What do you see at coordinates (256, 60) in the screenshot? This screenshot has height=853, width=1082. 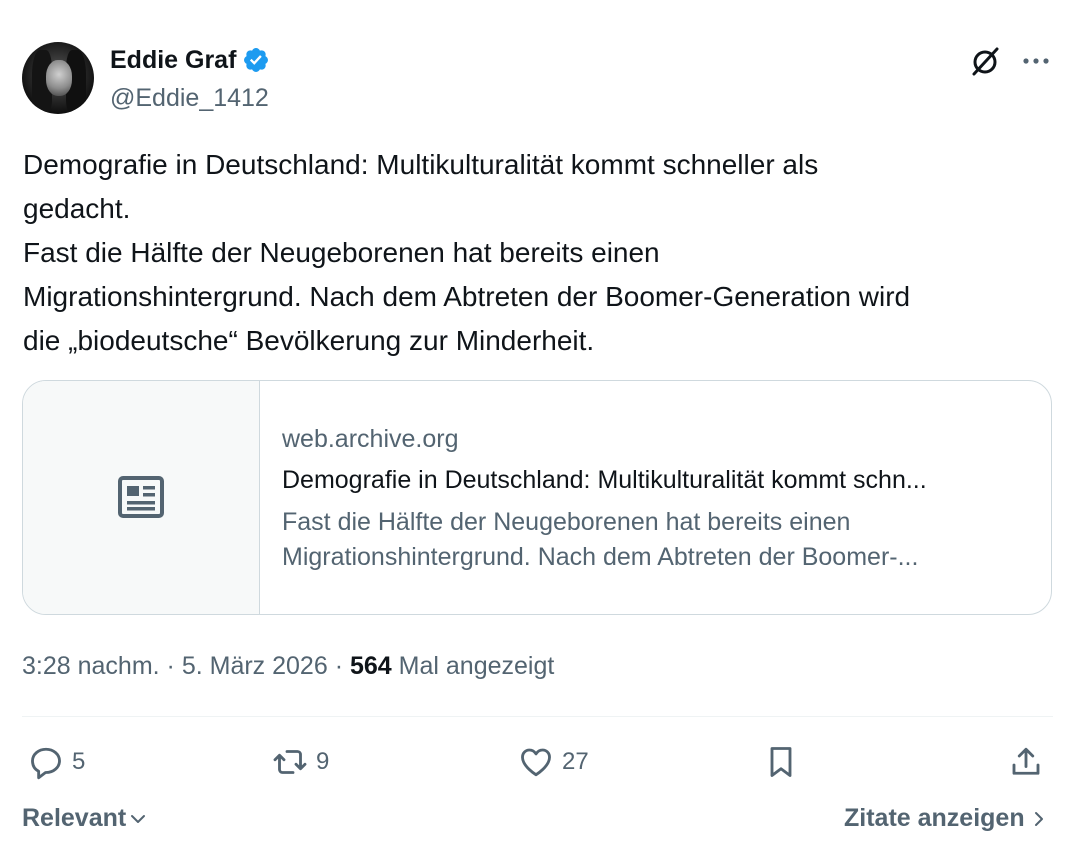 I see `verified-badge-icon` at bounding box center [256, 60].